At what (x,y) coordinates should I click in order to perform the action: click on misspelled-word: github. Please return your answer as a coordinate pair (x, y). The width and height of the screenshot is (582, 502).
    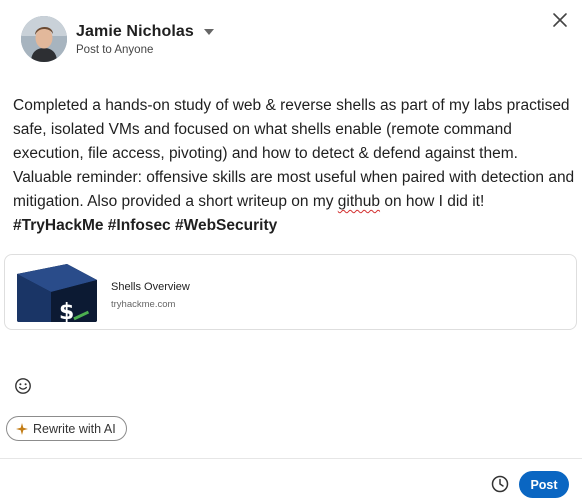
    Looking at the image, I should click on (359, 201).